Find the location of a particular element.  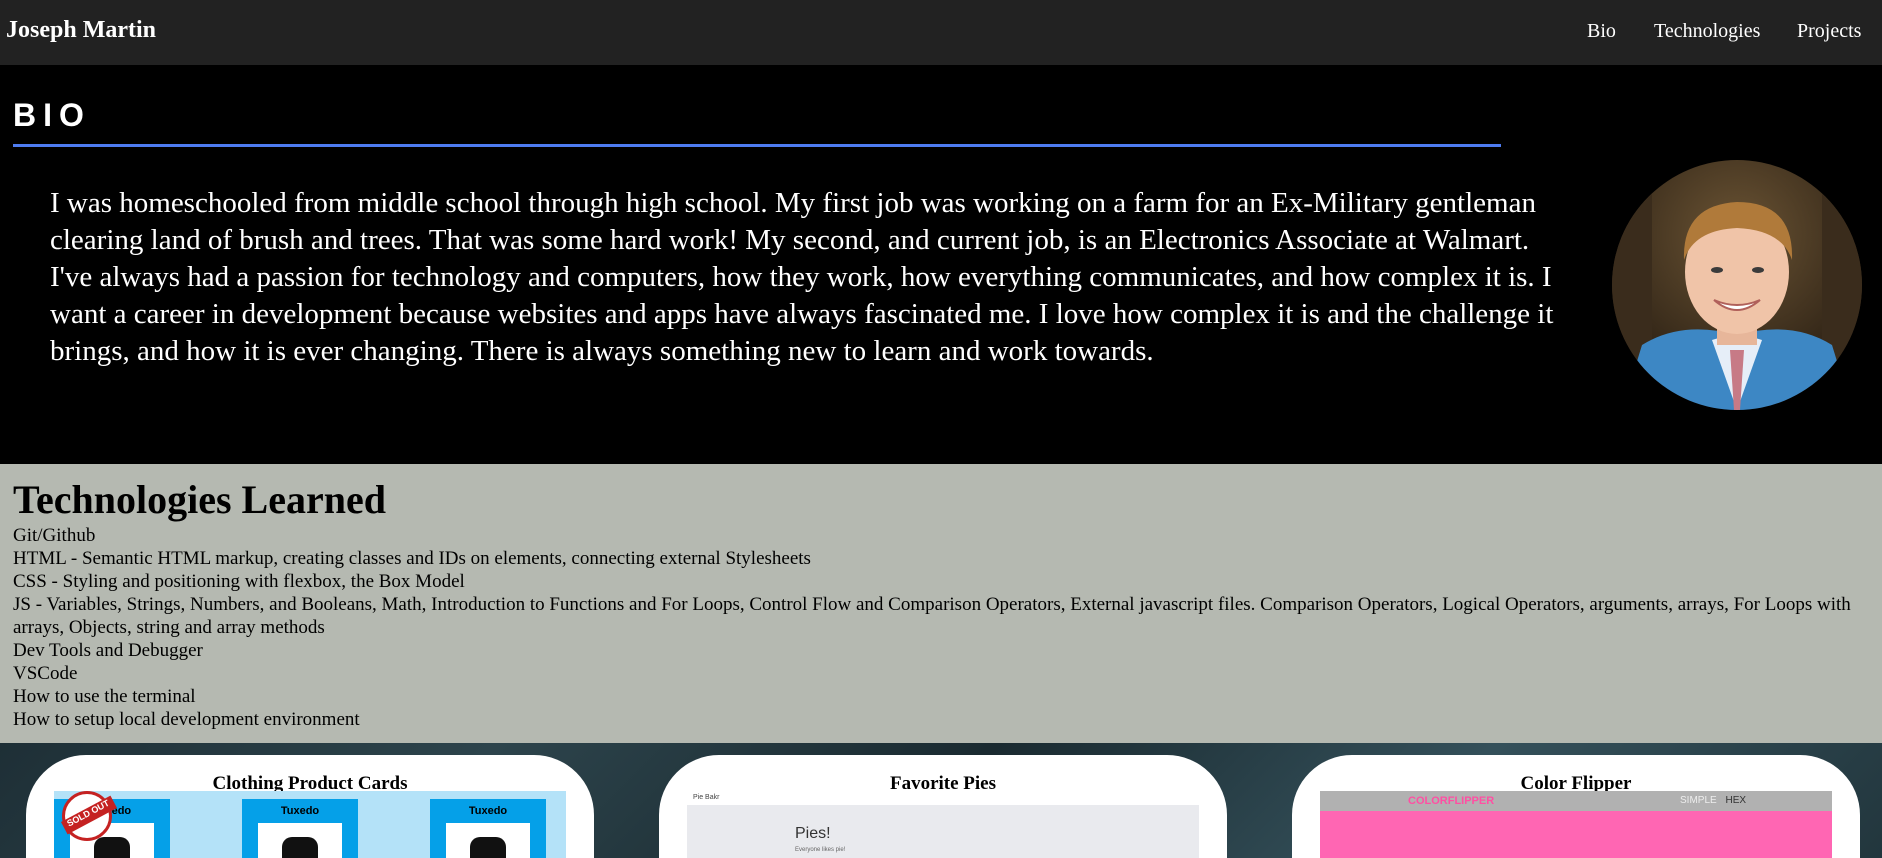

bio-divider is located at coordinates (757, 145).